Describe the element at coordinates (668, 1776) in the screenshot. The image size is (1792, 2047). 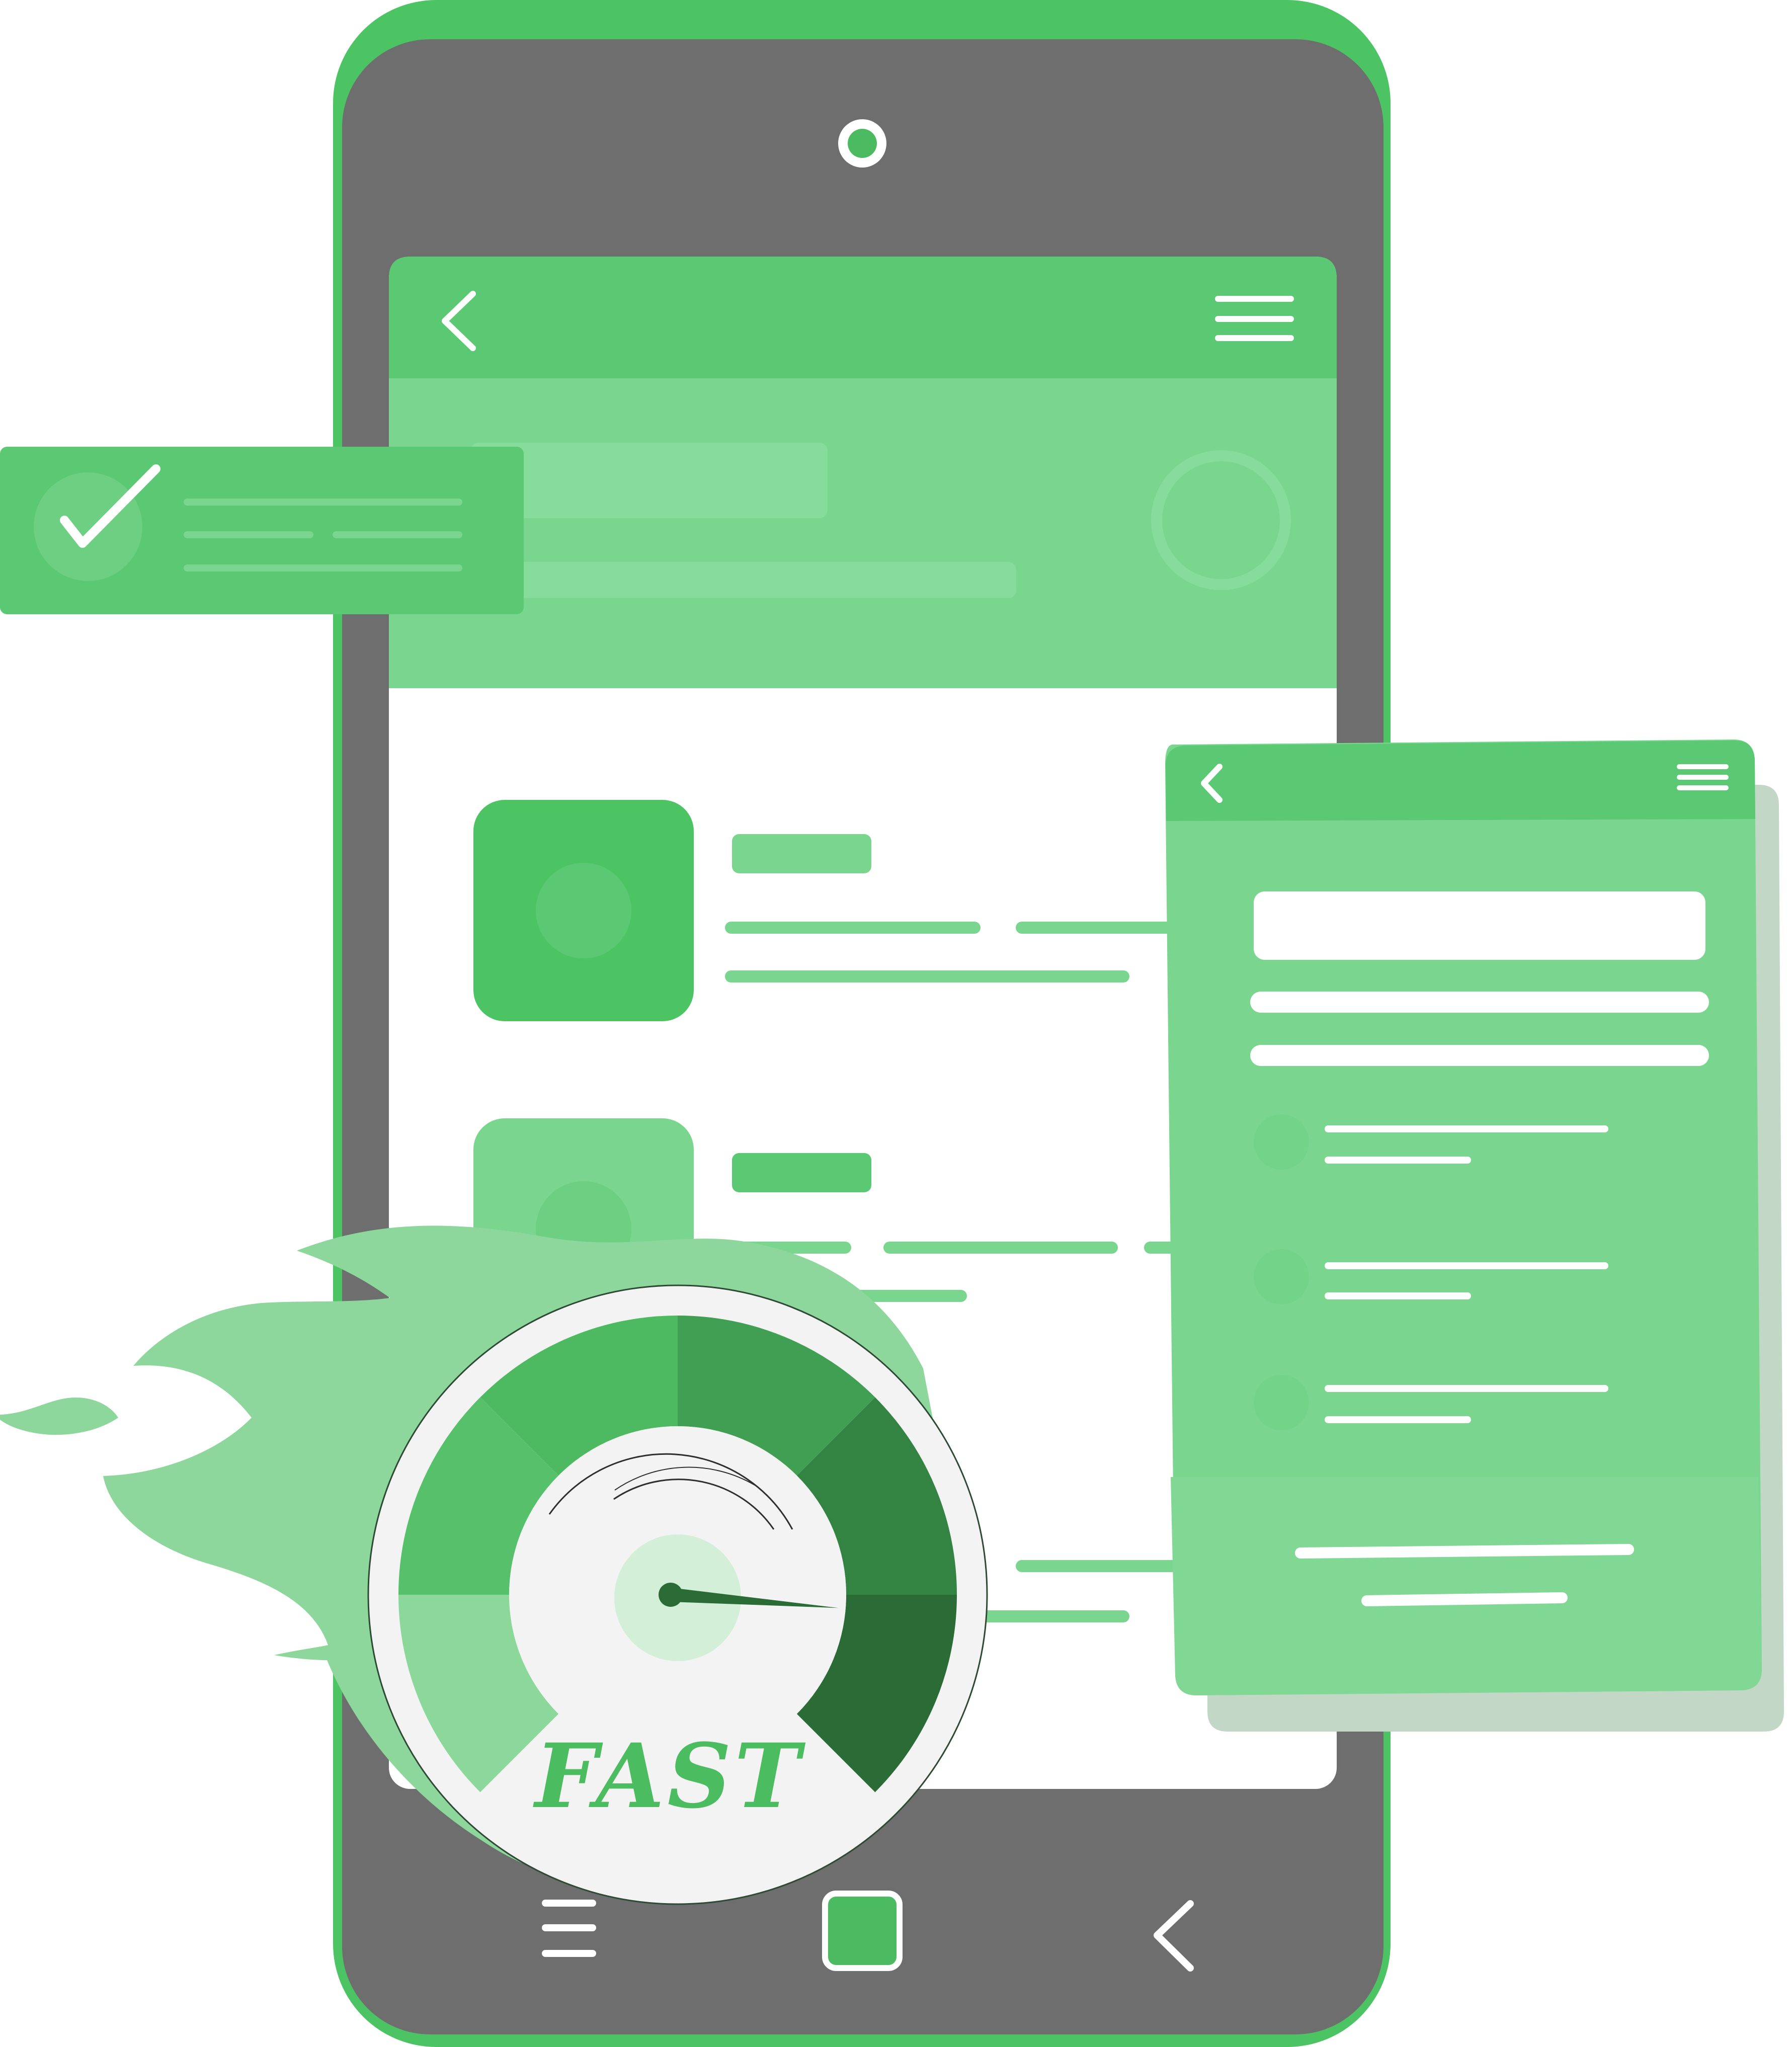
I see `speedometer-label: FAST` at that location.